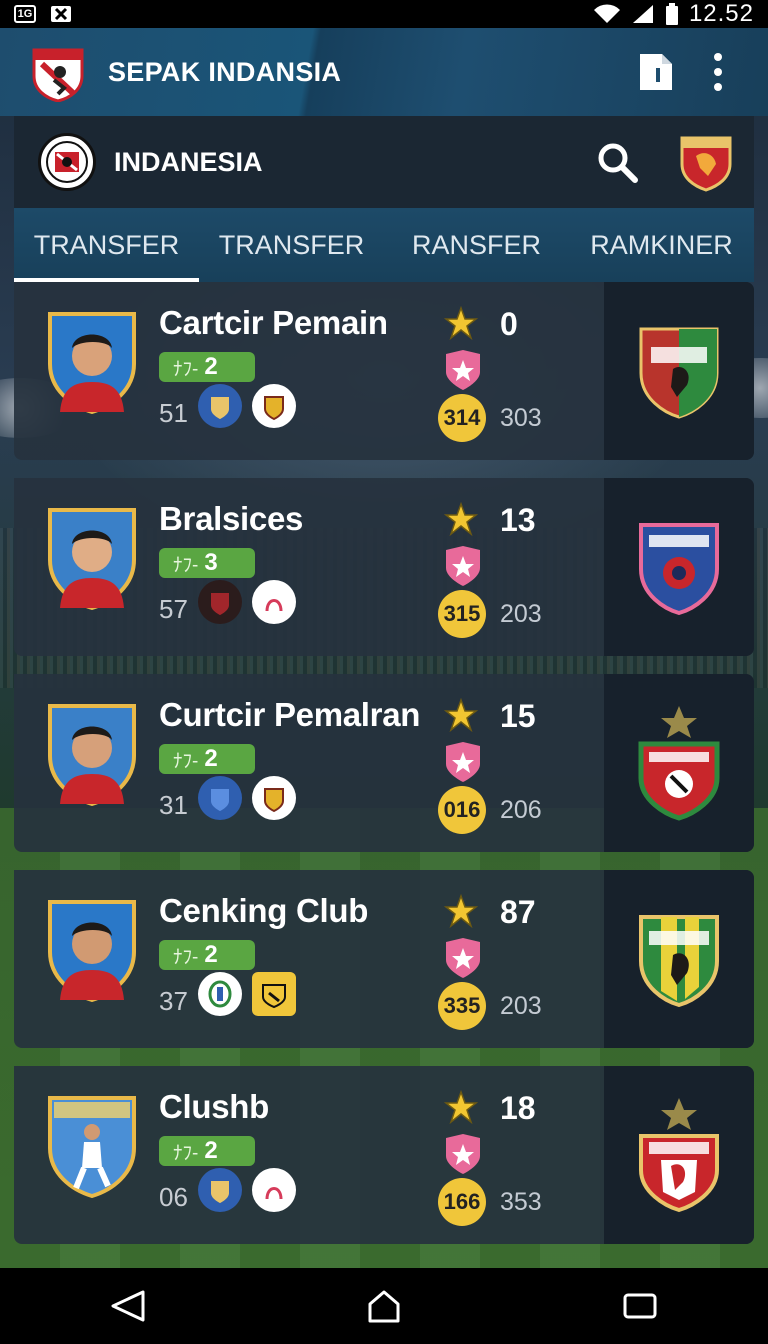 The width and height of the screenshot is (768, 1344). What do you see at coordinates (617, 162) in the screenshot?
I see `search-icon` at bounding box center [617, 162].